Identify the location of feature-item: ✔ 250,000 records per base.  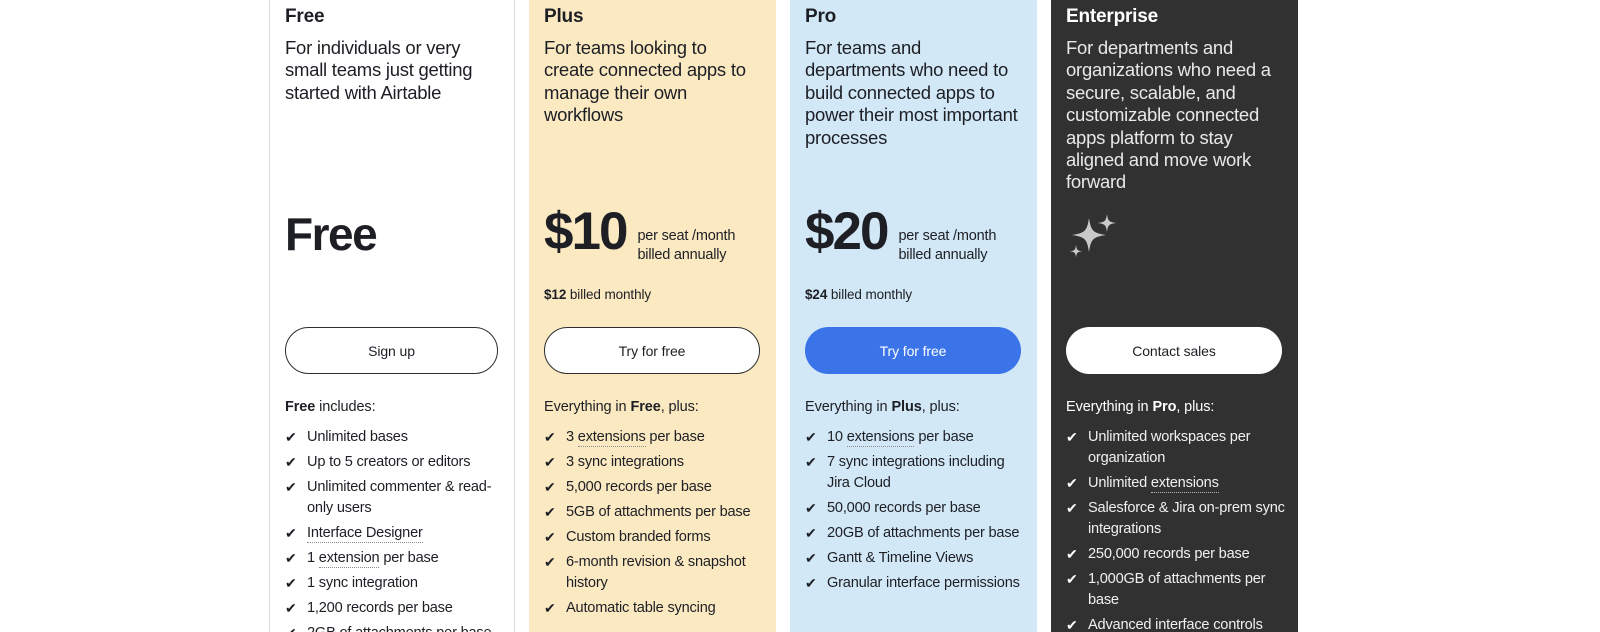
(1177, 554).